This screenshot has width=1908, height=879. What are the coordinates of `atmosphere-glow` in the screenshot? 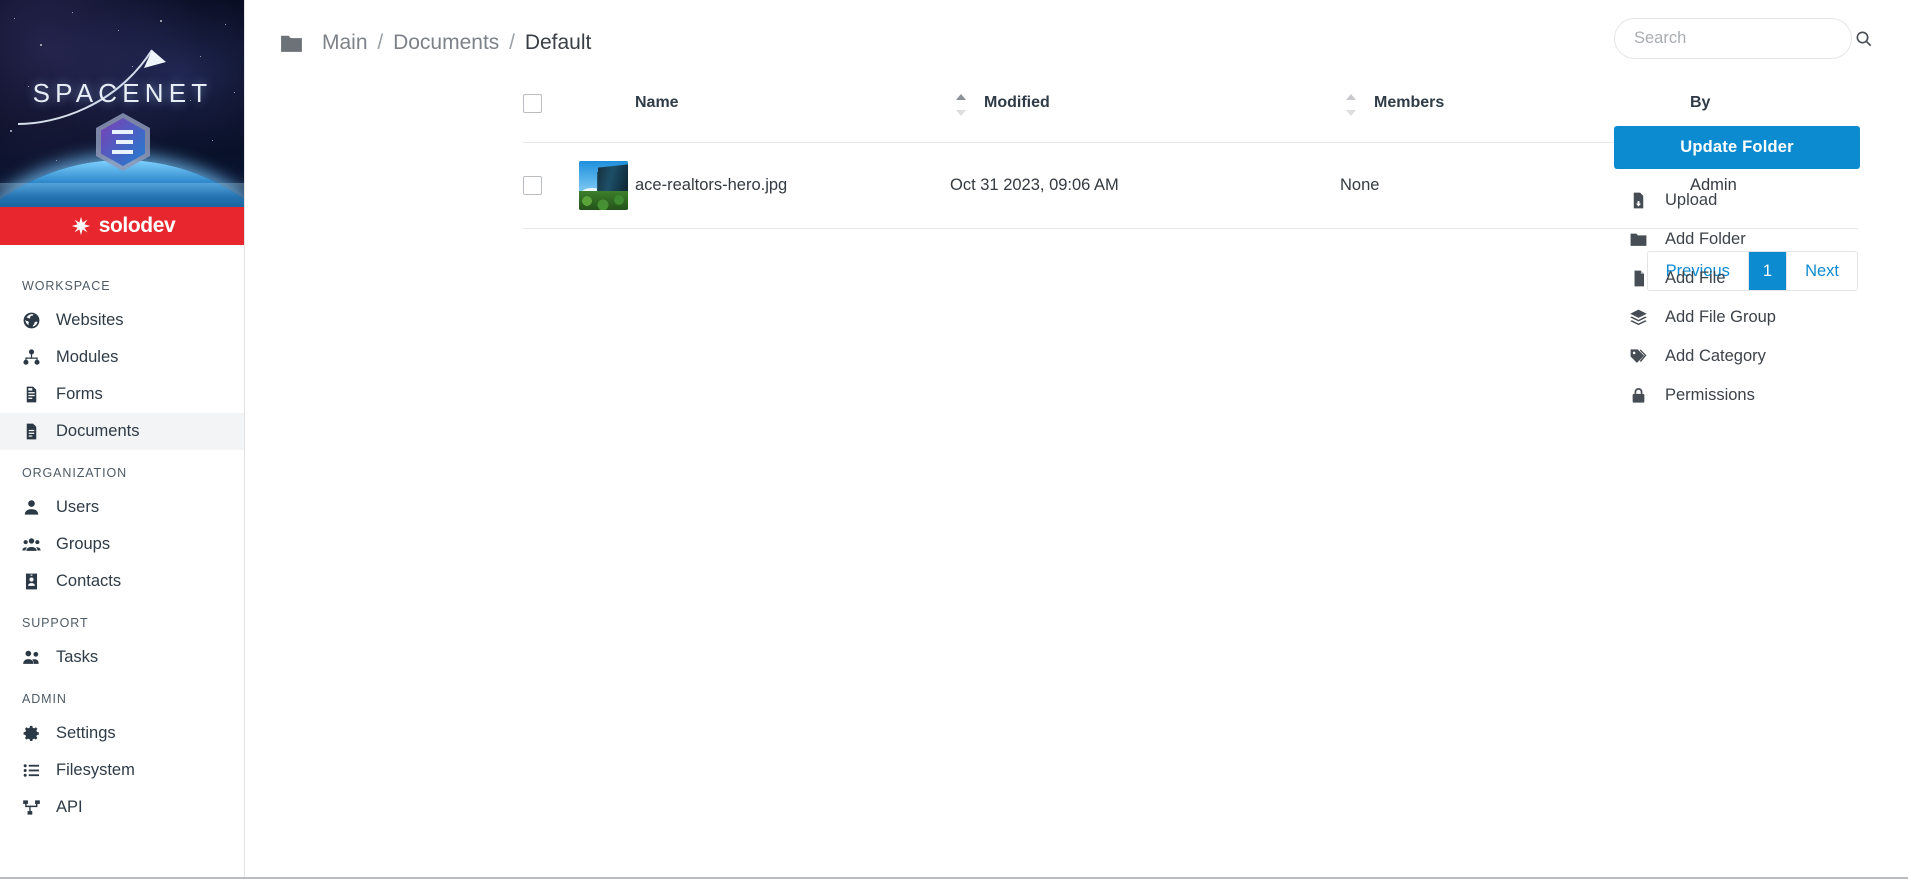 It's located at (122, 190).